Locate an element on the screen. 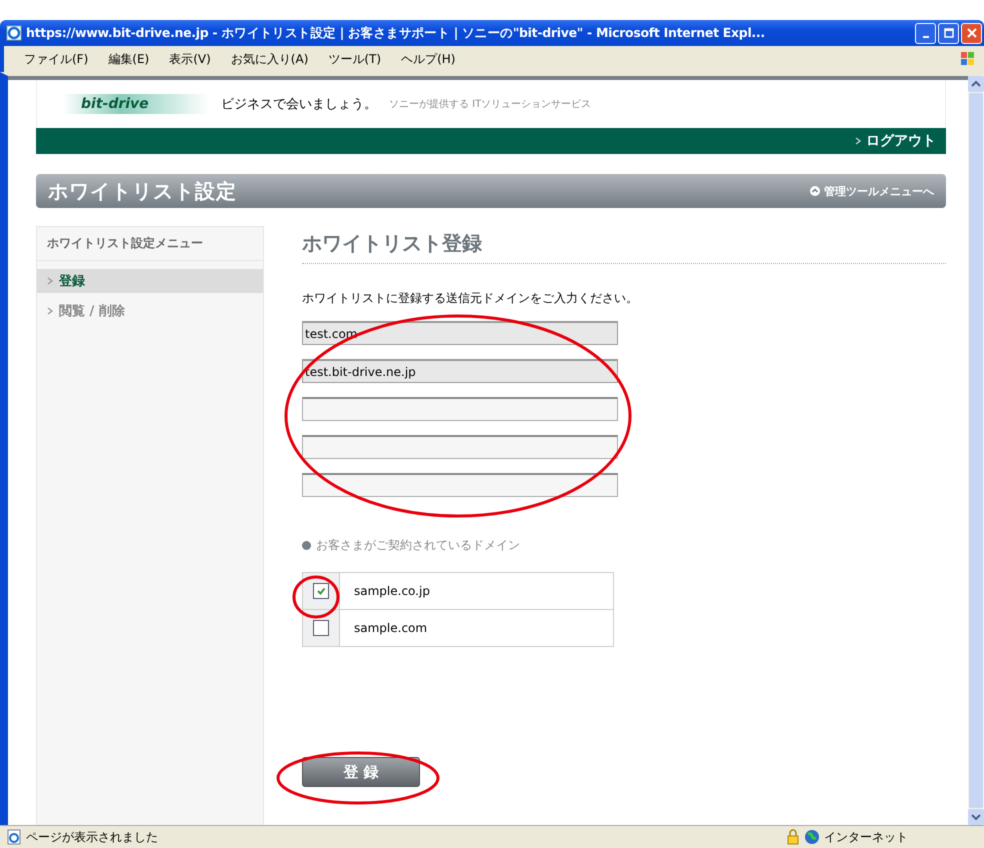  instruction-text: ホワイトリストに登録する送信元ドメインをご入力ください。 is located at coordinates (470, 298).